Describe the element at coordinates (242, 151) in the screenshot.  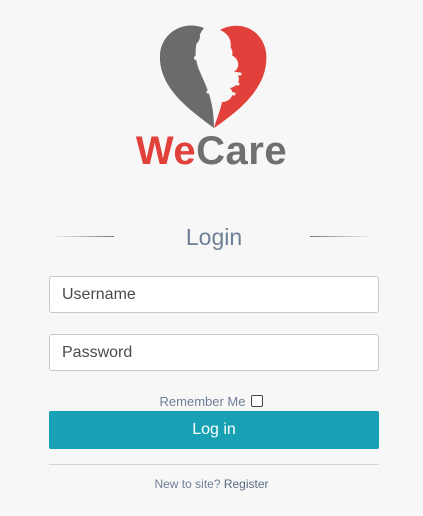
I see `brand-name-care: Care` at that location.